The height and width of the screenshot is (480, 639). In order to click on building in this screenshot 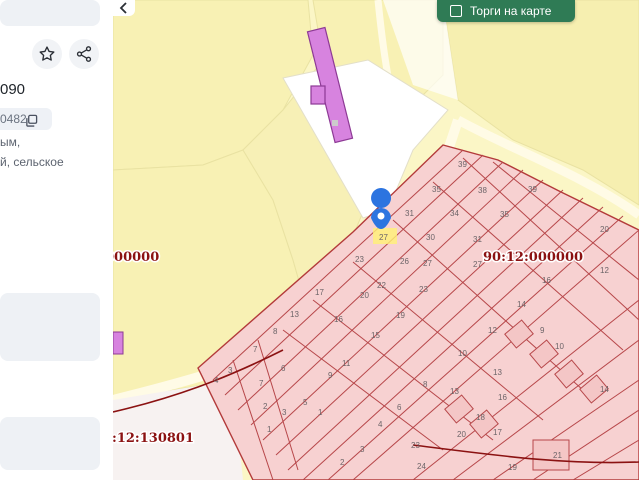, I will do `click(318, 95)`.